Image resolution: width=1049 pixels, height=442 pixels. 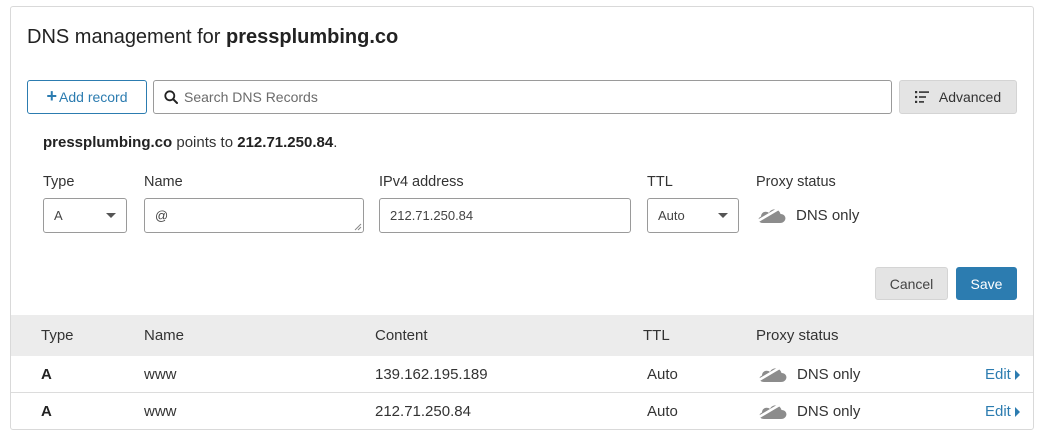 What do you see at coordinates (522, 374) in the screenshot?
I see `table-row: A www 139.162.195.189 Auto DNS only Edit` at bounding box center [522, 374].